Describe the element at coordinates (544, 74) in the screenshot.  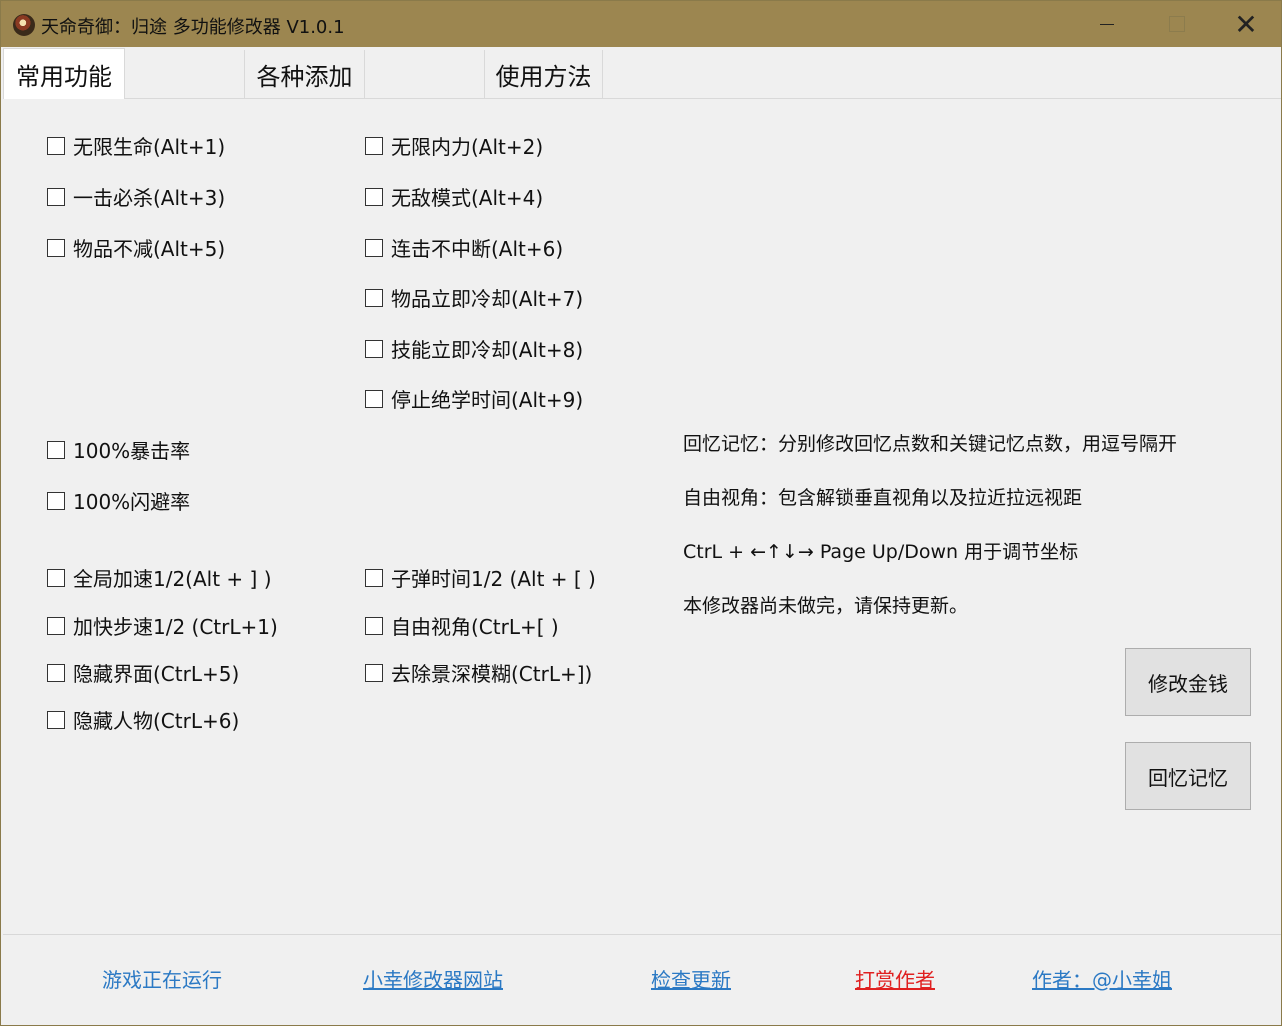
I see `tab-usage-method: 使用方法` at that location.